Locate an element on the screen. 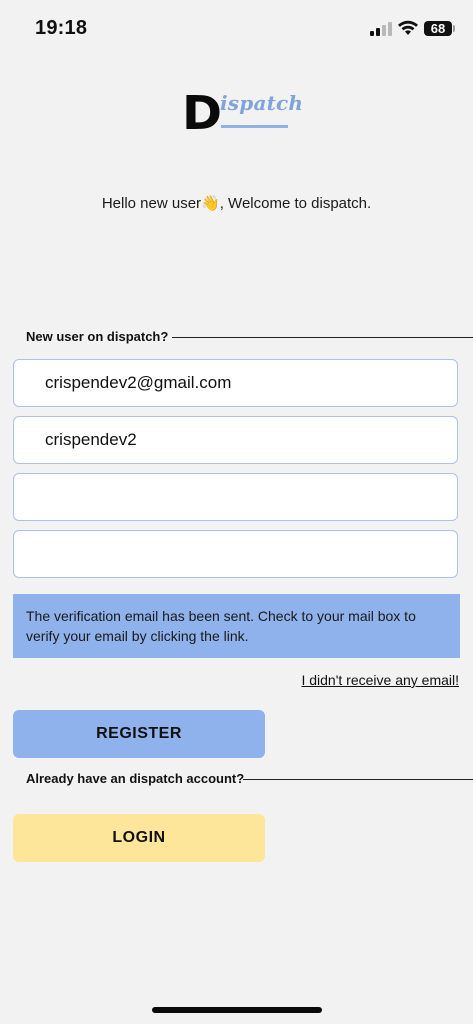 The height and width of the screenshot is (1024, 473). wifi-icon is located at coordinates (408, 27).